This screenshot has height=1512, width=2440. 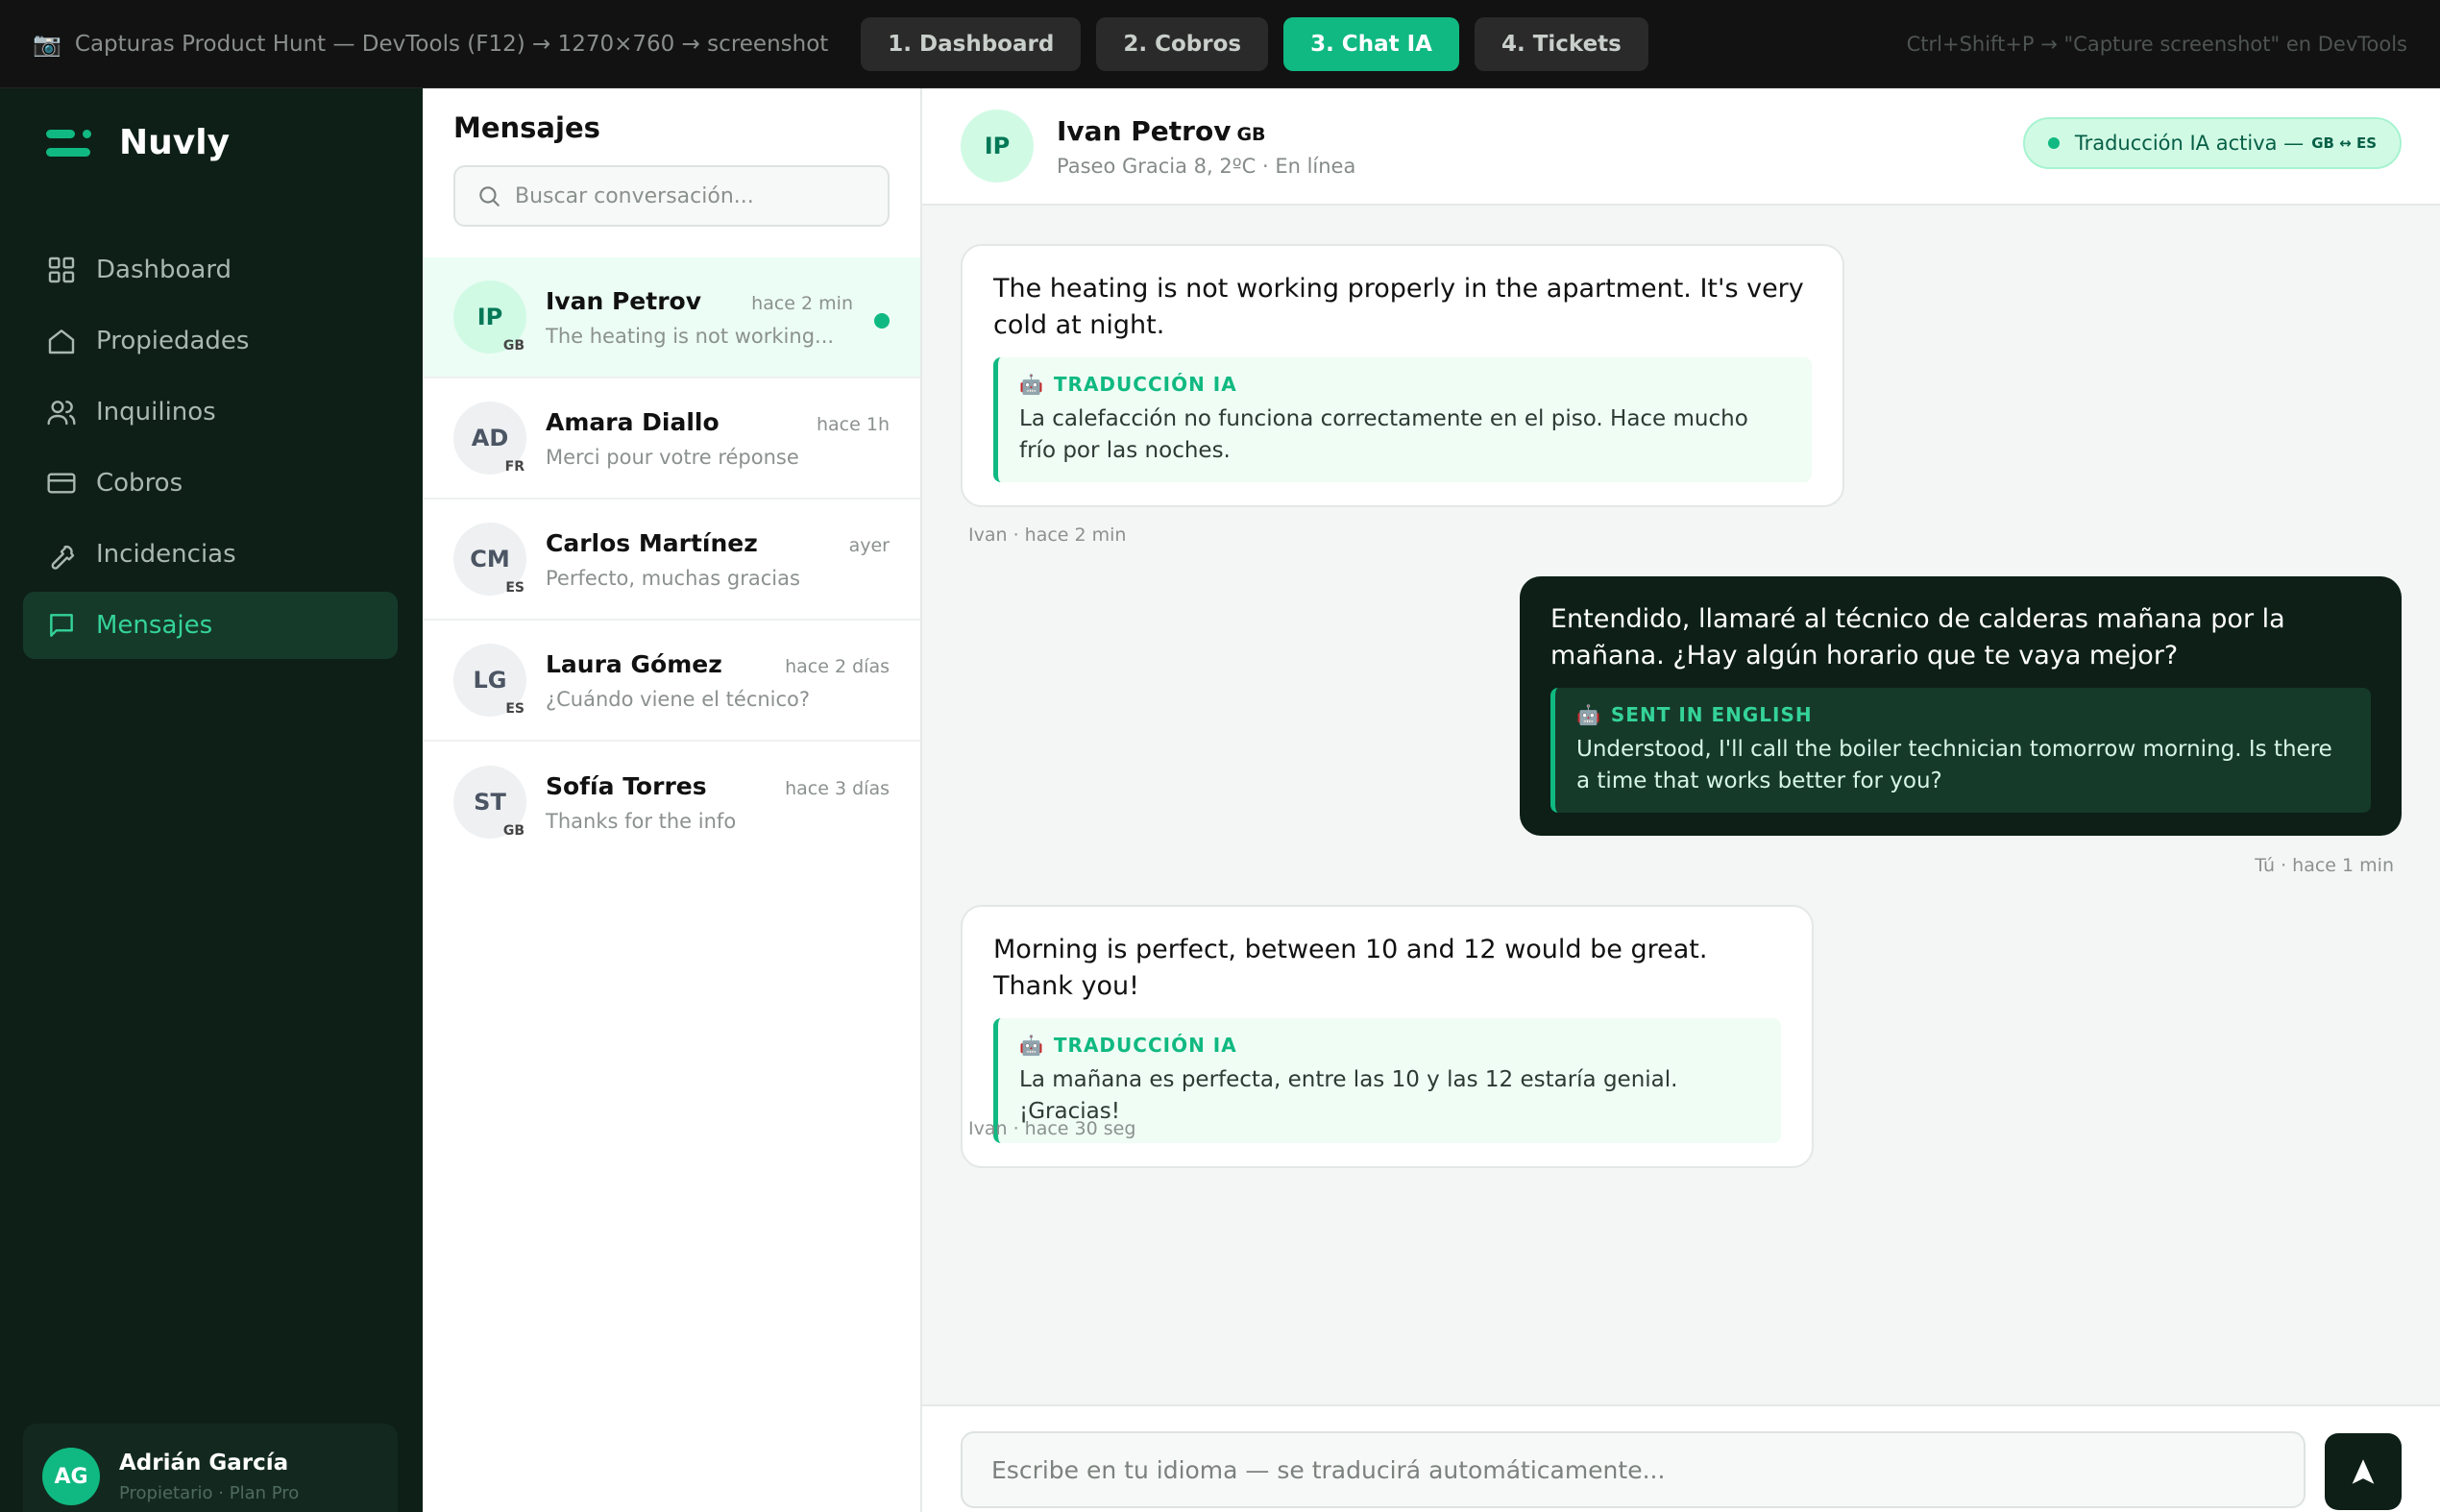 I want to click on search-icon, so click(x=489, y=196).